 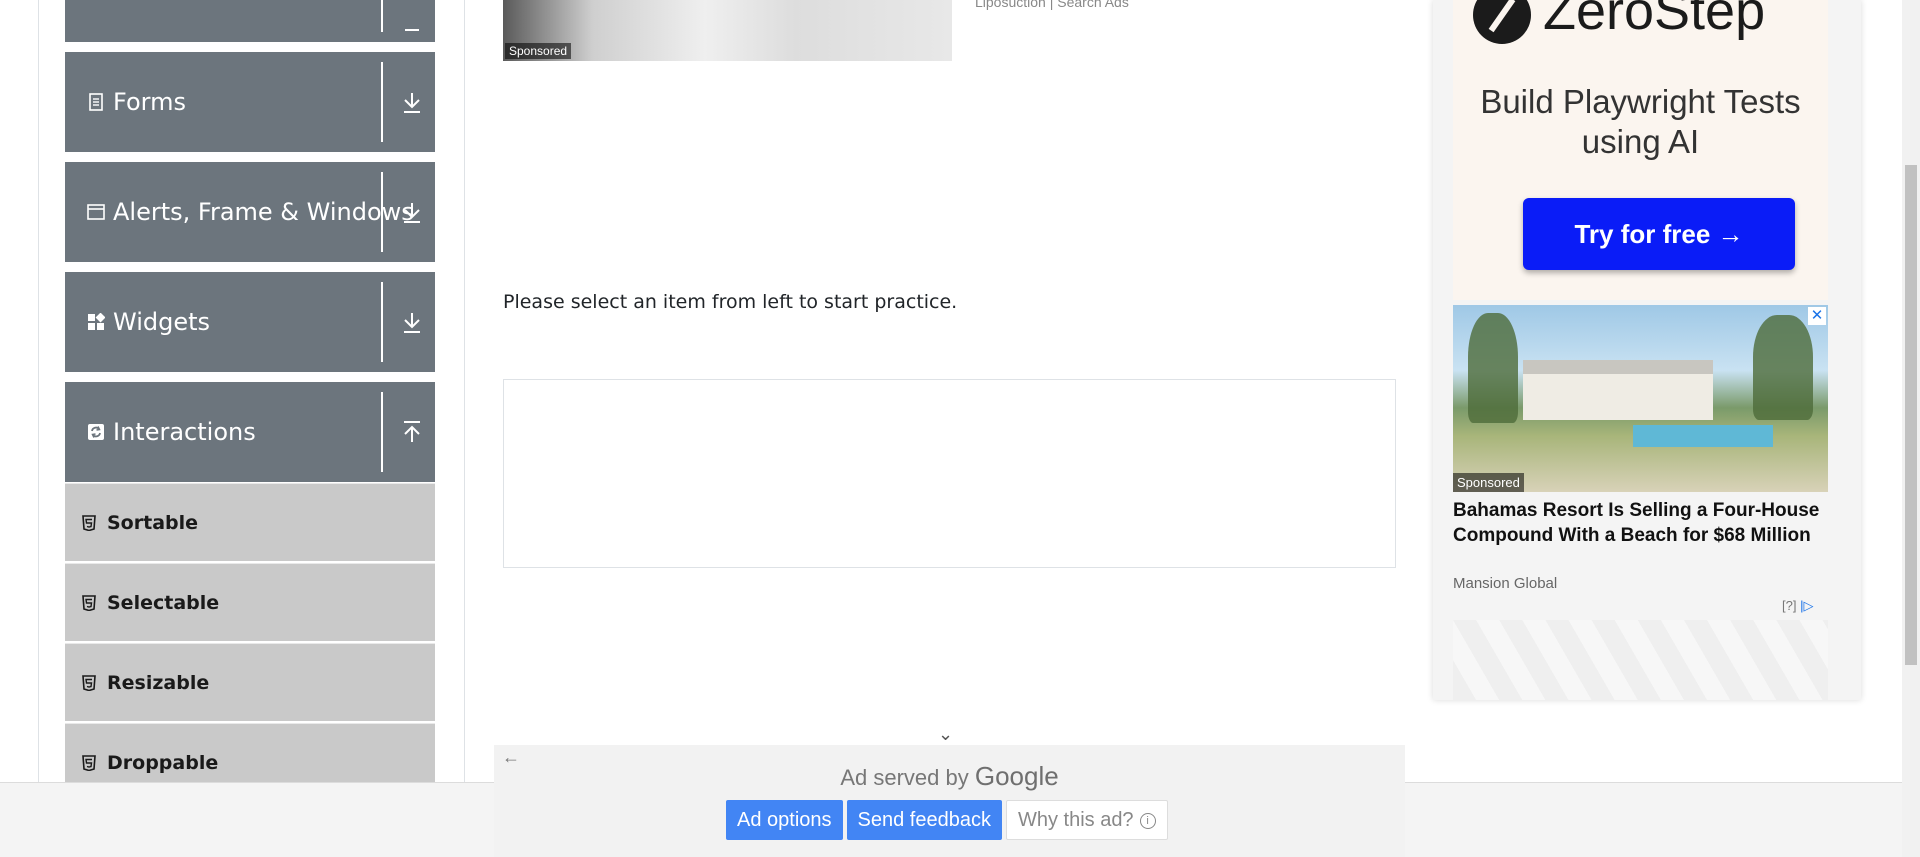 I want to click on sidebar-group-interactions: Interactions, so click(x=250, y=432).